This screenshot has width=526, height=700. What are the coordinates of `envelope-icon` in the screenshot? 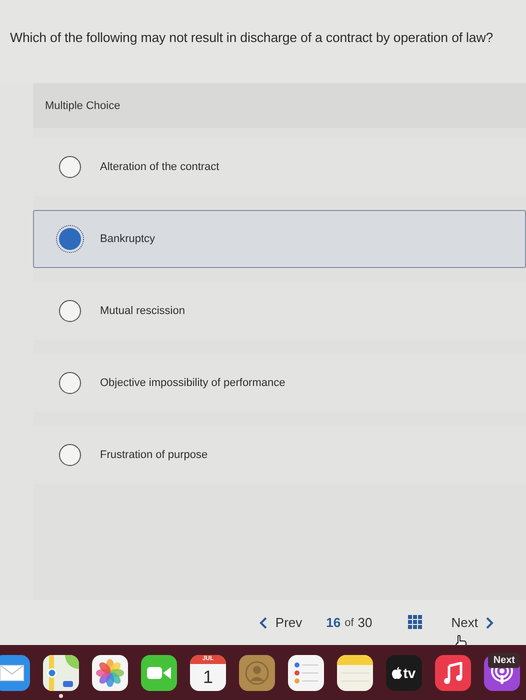 It's located at (12, 672).